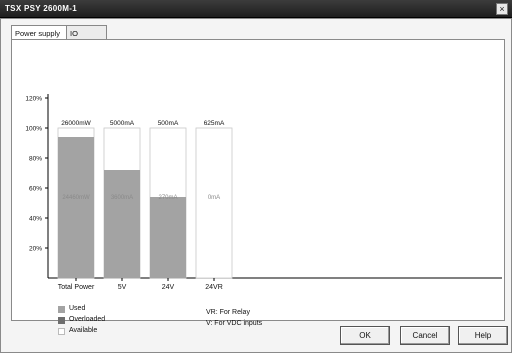  I want to click on x-tick-label: 24V, so click(168, 287).